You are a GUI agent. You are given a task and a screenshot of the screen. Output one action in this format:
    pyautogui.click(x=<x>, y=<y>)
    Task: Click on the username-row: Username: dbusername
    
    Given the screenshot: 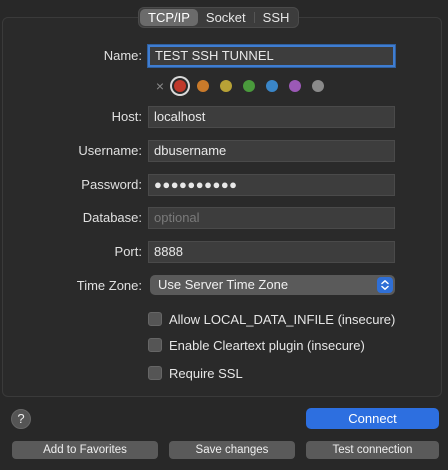 What is the action you would take?
    pyautogui.click(x=224, y=151)
    